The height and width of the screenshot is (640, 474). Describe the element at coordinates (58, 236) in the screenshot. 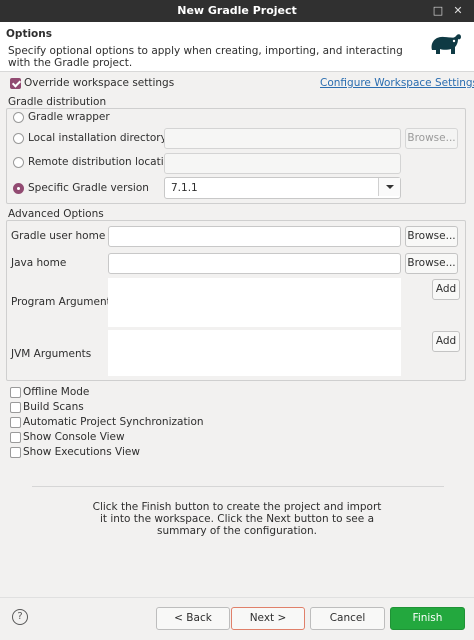

I see `gradle-user-home-label: Gradle user home` at that location.